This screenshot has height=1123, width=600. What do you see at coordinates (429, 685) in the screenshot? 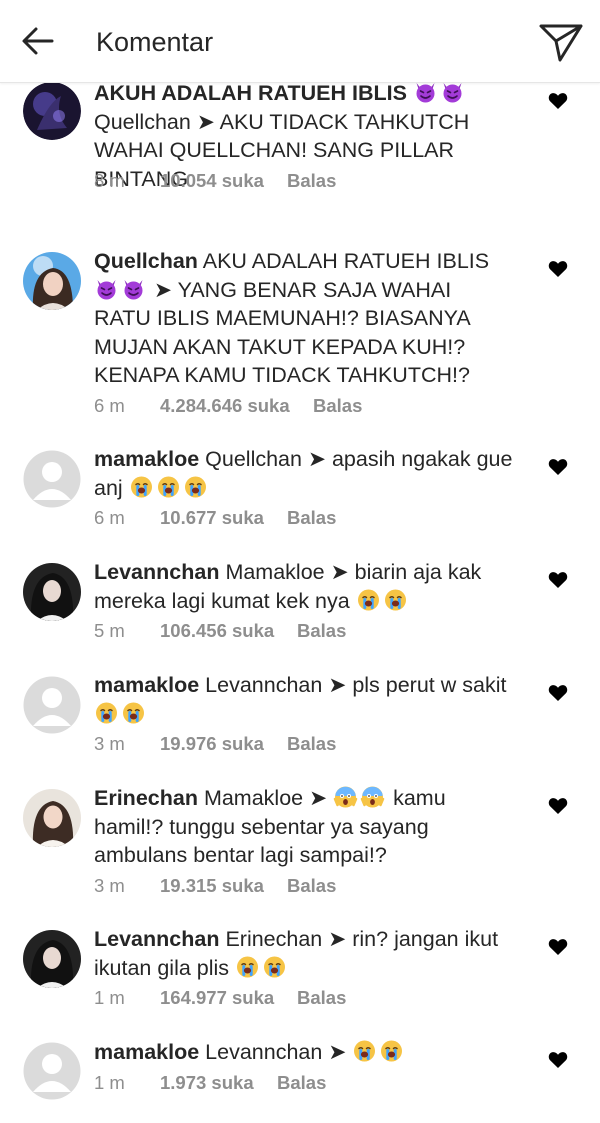
I see `comment-body: pls perut w sakit` at bounding box center [429, 685].